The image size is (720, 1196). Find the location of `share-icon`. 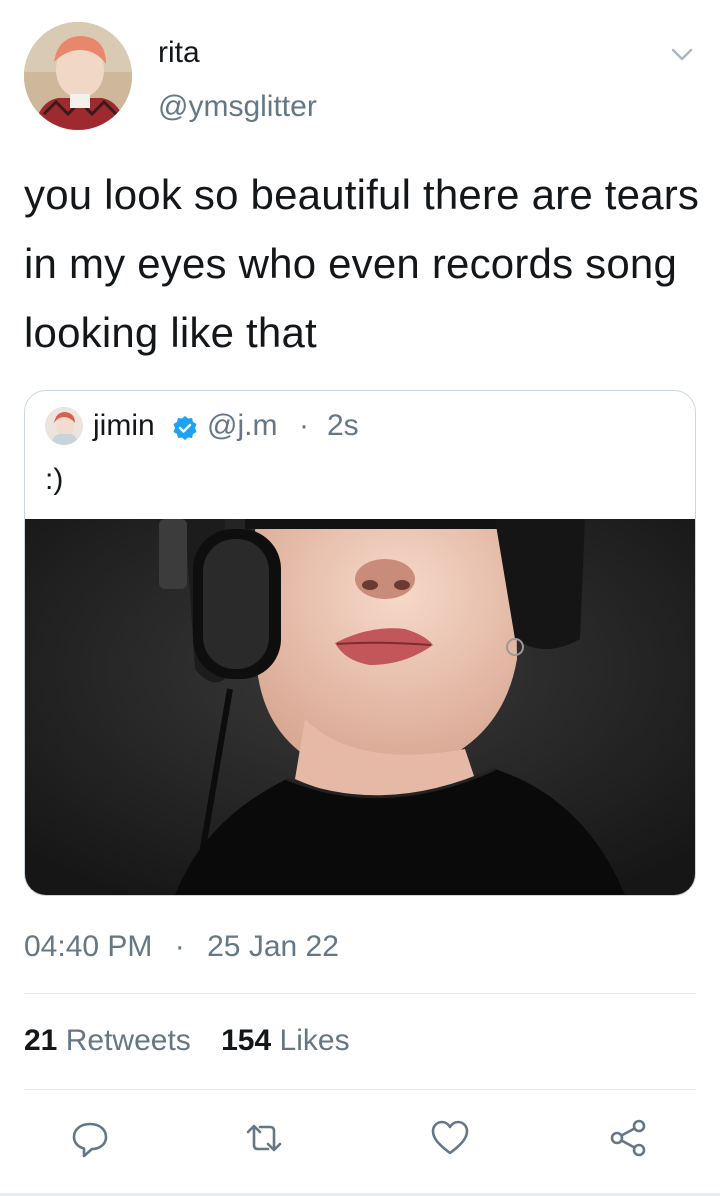

share-icon is located at coordinates (628, 1138).